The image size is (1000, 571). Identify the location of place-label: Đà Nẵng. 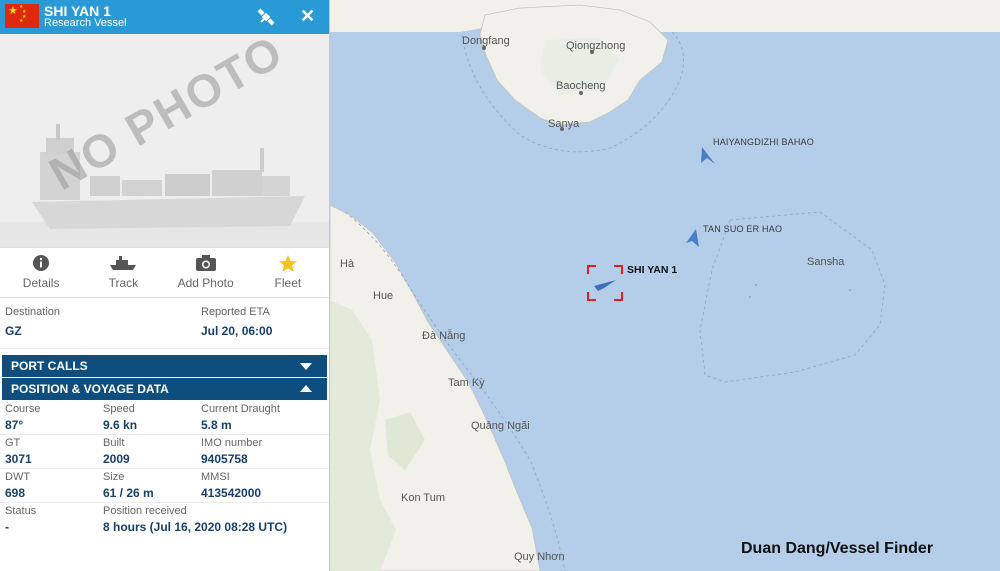
(444, 336).